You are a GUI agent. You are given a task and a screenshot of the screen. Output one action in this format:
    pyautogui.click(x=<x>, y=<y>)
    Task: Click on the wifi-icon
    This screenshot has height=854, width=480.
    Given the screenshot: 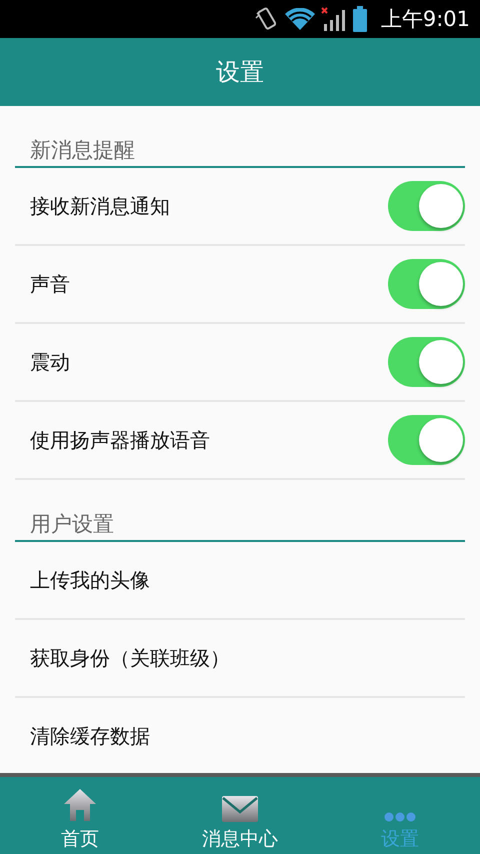 What is the action you would take?
    pyautogui.click(x=299, y=19)
    